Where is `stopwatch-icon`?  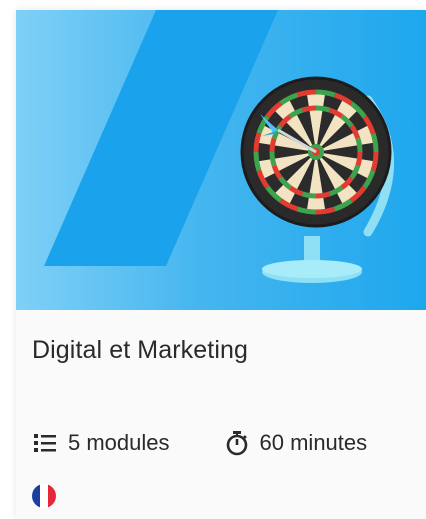 stopwatch-icon is located at coordinates (237, 443).